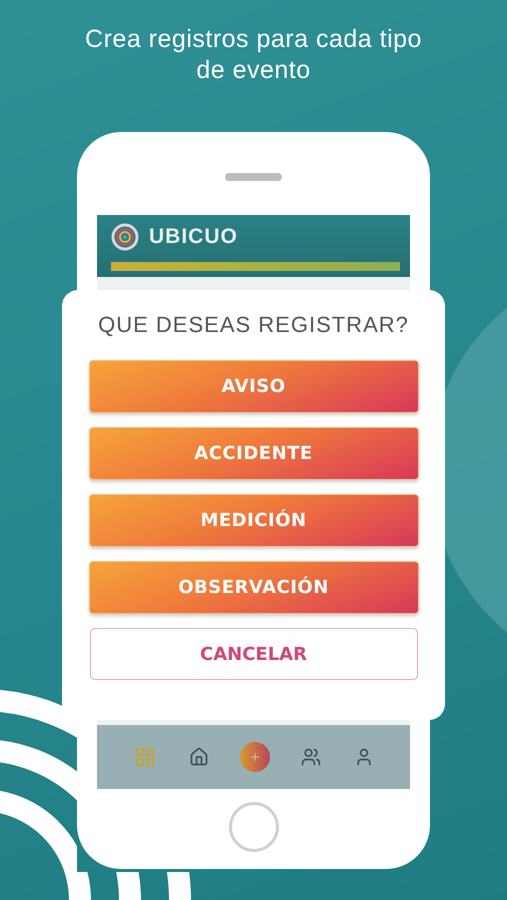 The height and width of the screenshot is (900, 507). I want to click on option-button: ACCIDENTE, so click(253, 453).